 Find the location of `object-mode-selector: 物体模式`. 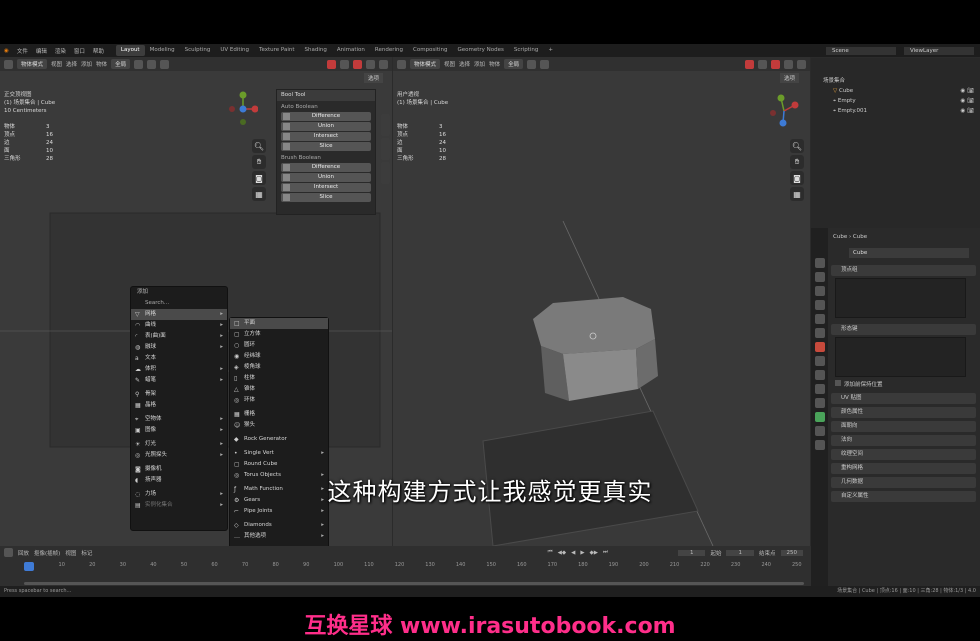

object-mode-selector: 物体模式 is located at coordinates (32, 64).